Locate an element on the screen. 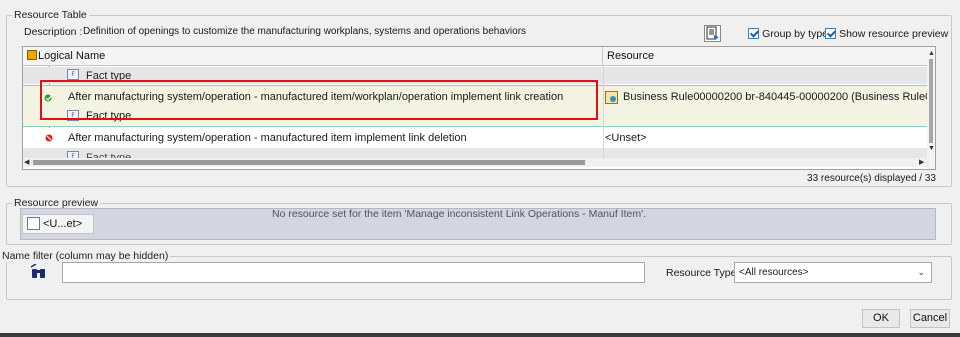  resource-type-select: <All resources> ⌄ is located at coordinates (833, 272).